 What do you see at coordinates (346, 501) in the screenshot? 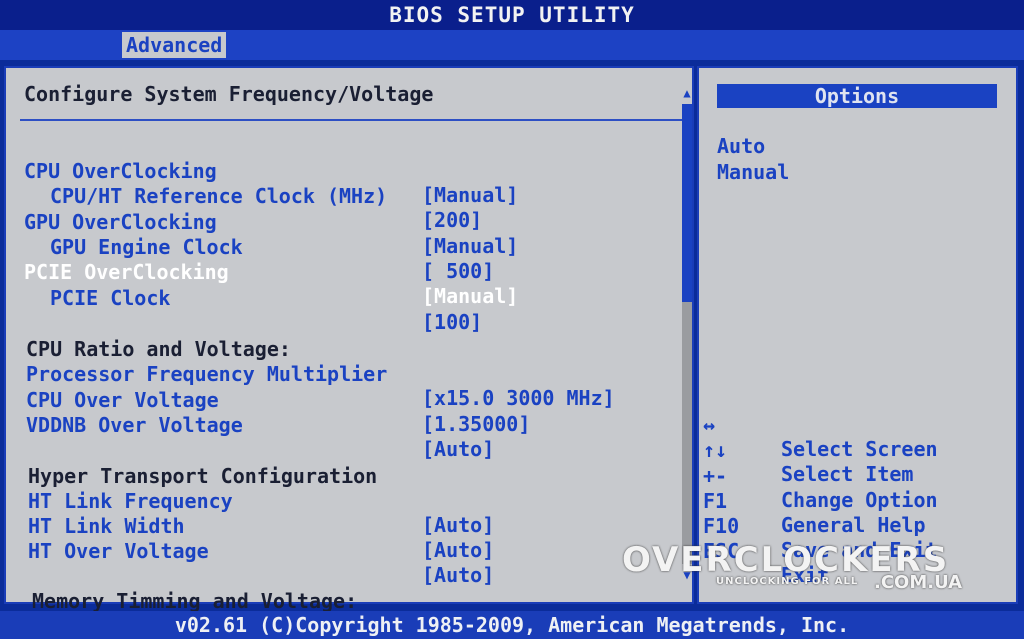
I see `setting-row-ht-link-frequency: HT Link Frequency [Auto]` at bounding box center [346, 501].